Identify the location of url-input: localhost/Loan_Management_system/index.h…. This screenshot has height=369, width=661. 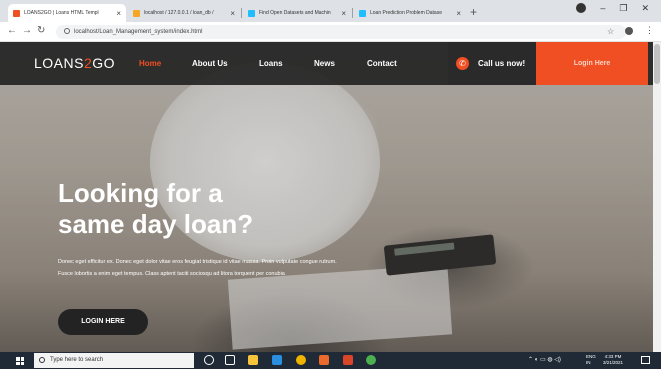
(341, 32).